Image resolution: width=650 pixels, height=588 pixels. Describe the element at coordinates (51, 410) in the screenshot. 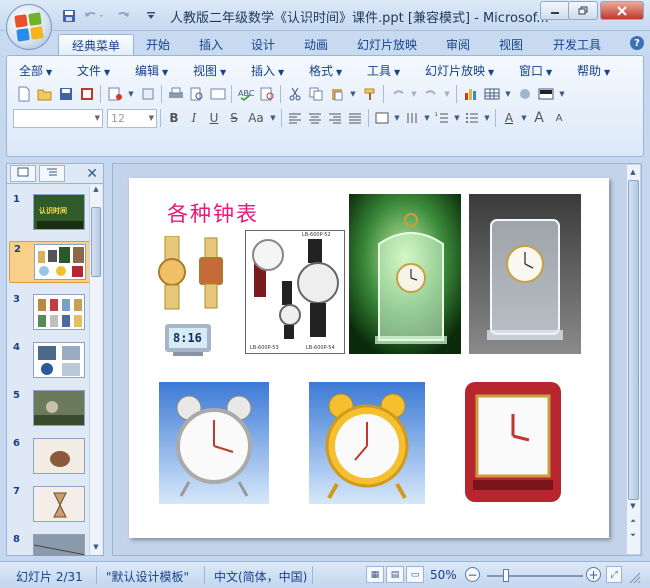

I see `slide-thumbnail-5: 5` at that location.